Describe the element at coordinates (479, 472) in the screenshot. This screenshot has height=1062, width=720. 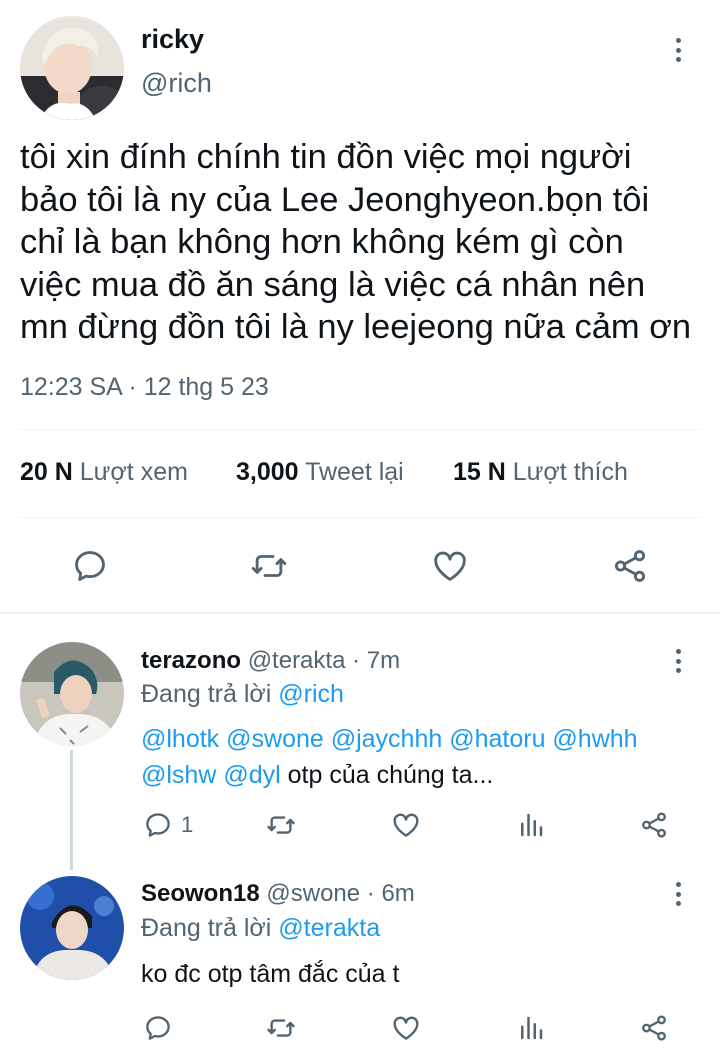
I see `likes-count: 15 N` at that location.